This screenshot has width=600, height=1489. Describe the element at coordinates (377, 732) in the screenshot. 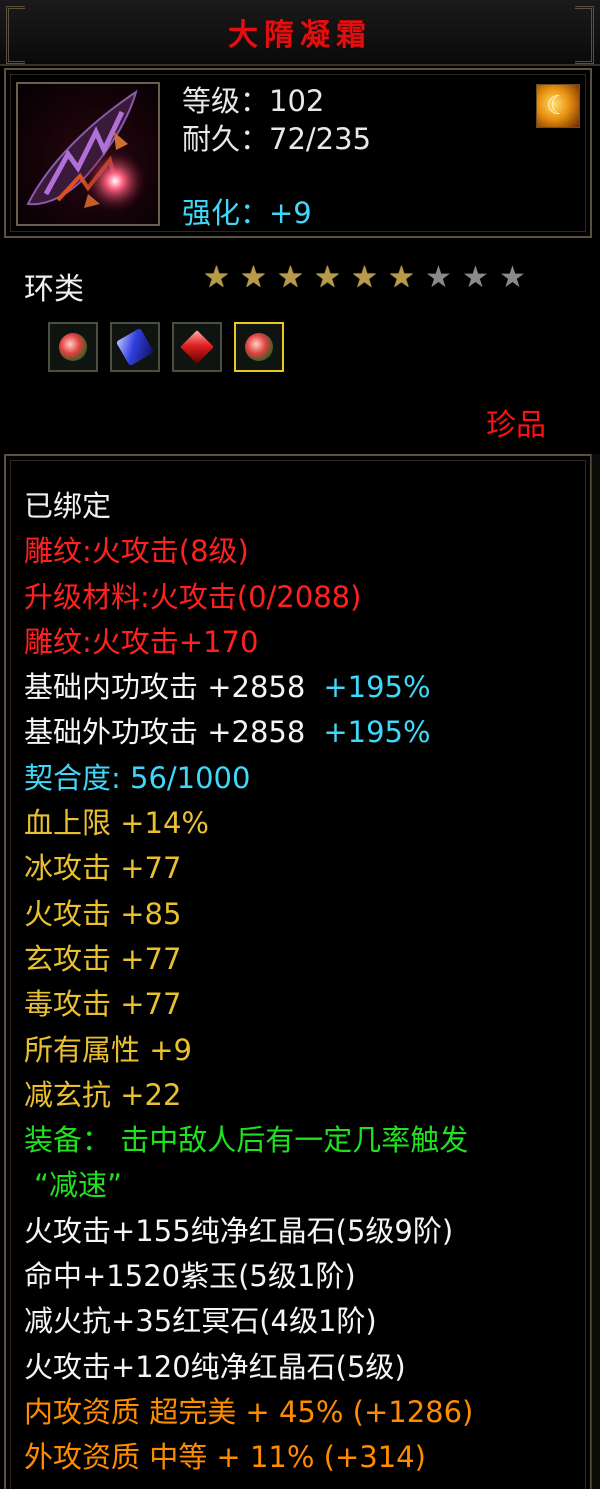

I see `outer-attack-pct: +195%` at that location.